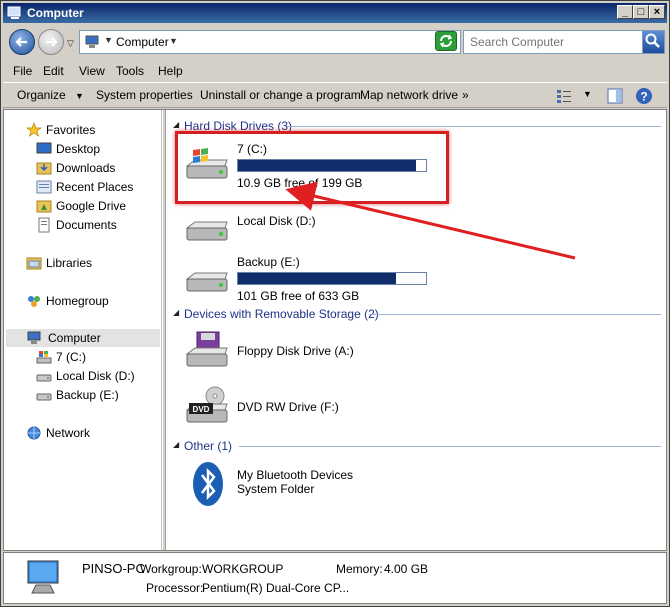  I want to click on google-drive-folder-icon, so click(44, 206).